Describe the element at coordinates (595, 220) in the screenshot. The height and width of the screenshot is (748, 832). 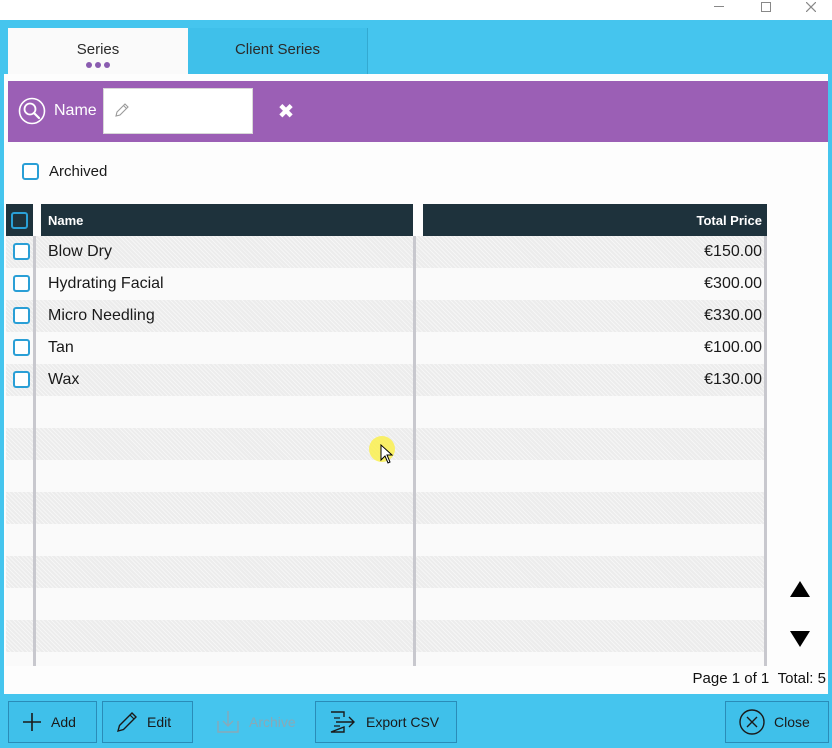
I see `column-header-total-price: Total Price` at that location.